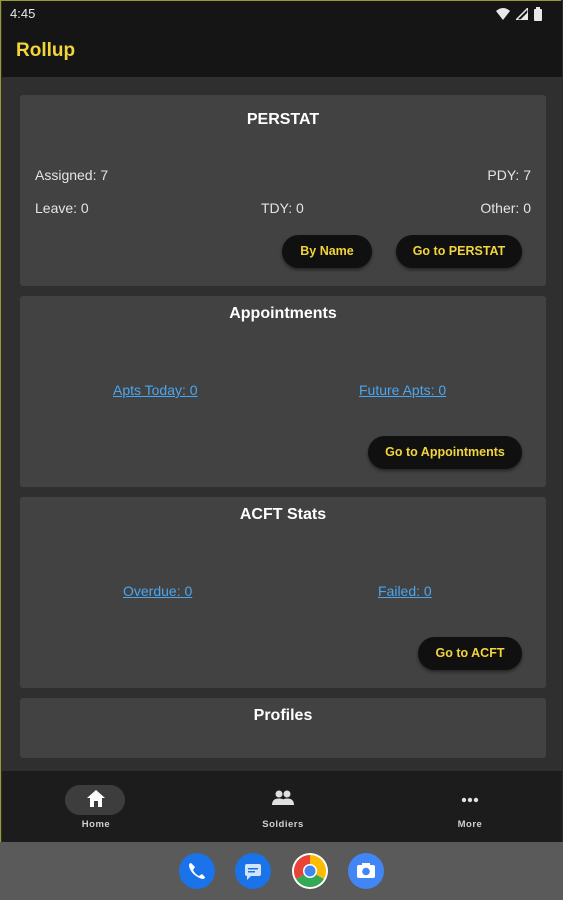 This screenshot has height=900, width=563. Describe the element at coordinates (282, 13) in the screenshot. I see `status-bar: 4:45` at that location.